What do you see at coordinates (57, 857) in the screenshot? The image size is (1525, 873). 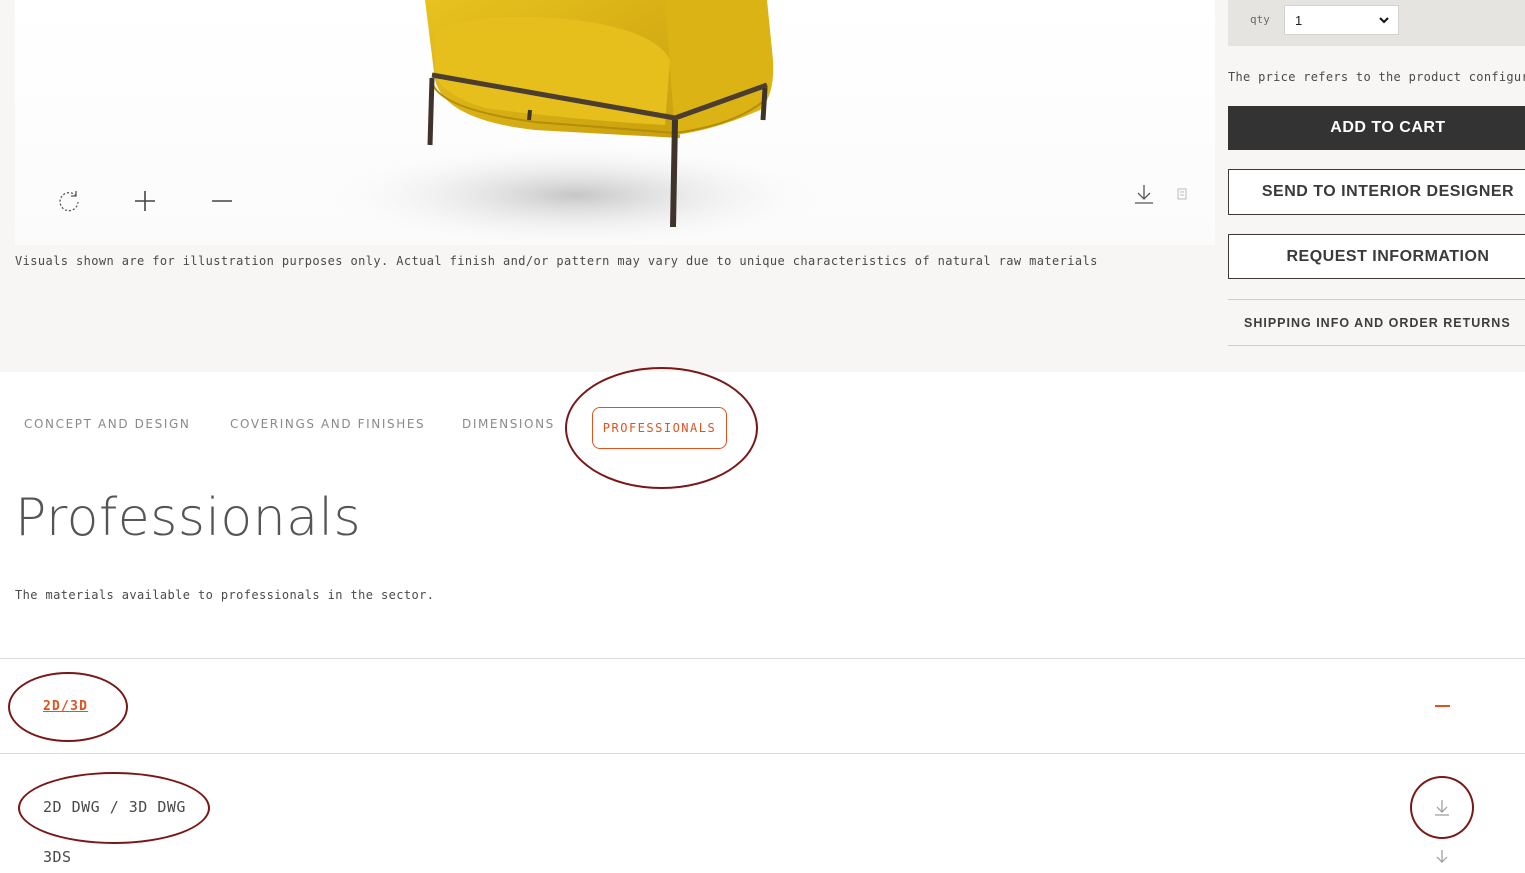 I see `file-3ds: 3DS` at bounding box center [57, 857].